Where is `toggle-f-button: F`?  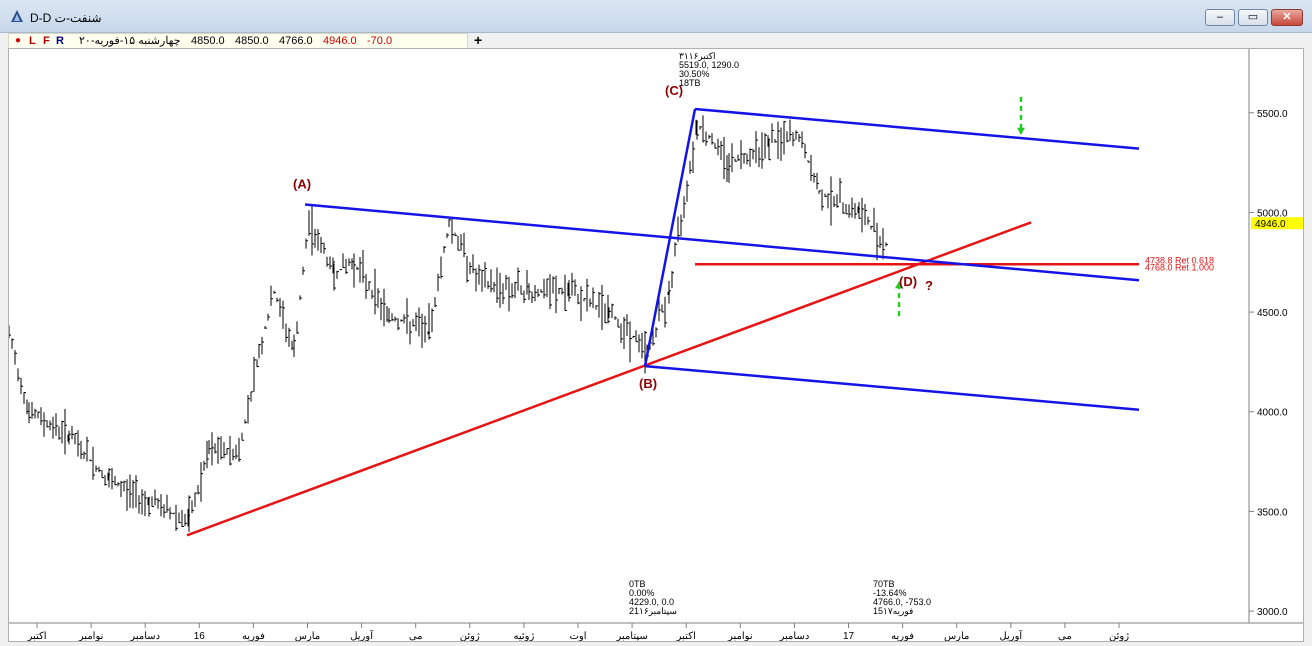
toggle-f-button: F is located at coordinates (46, 41).